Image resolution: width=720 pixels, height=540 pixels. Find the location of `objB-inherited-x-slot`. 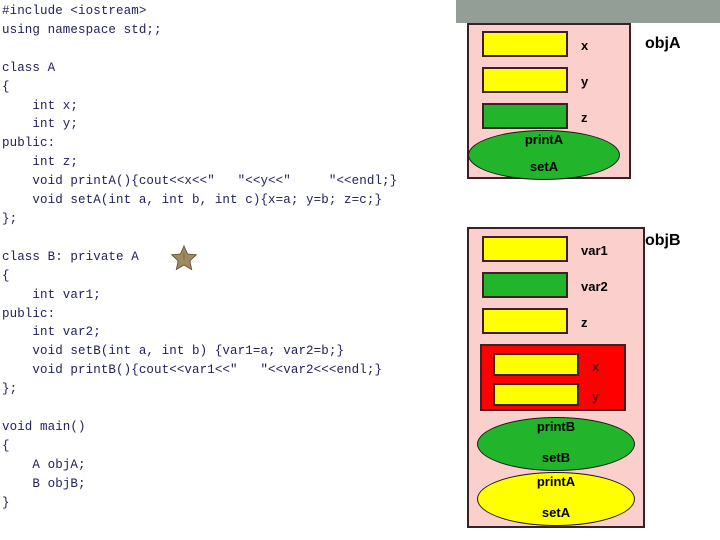

objB-inherited-x-slot is located at coordinates (536, 364).